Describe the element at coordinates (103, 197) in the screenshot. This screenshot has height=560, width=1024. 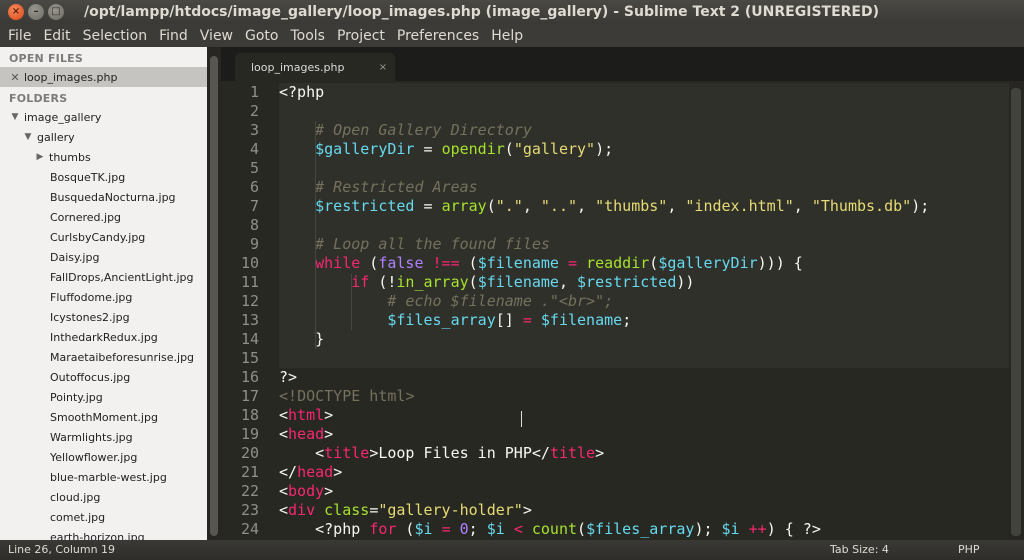
I see `file-item: BusquedaNocturna.jpg` at that location.